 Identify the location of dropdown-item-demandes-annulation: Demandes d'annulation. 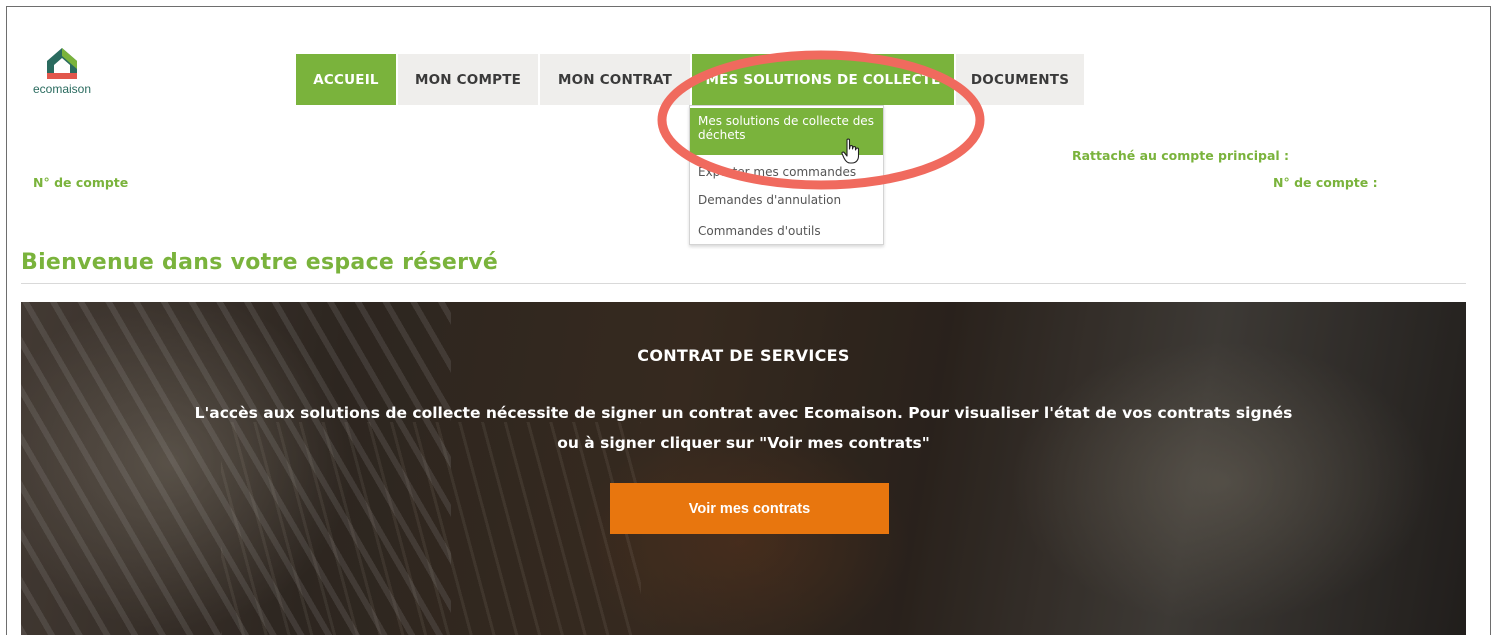
(786, 200).